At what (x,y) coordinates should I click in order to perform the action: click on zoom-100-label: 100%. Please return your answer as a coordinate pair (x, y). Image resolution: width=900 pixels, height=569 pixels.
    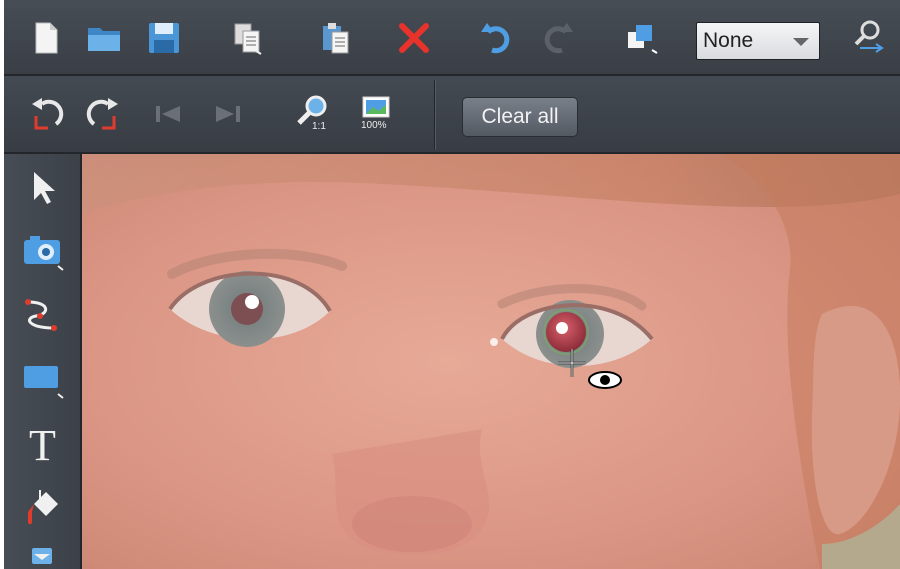
    Looking at the image, I should click on (374, 125).